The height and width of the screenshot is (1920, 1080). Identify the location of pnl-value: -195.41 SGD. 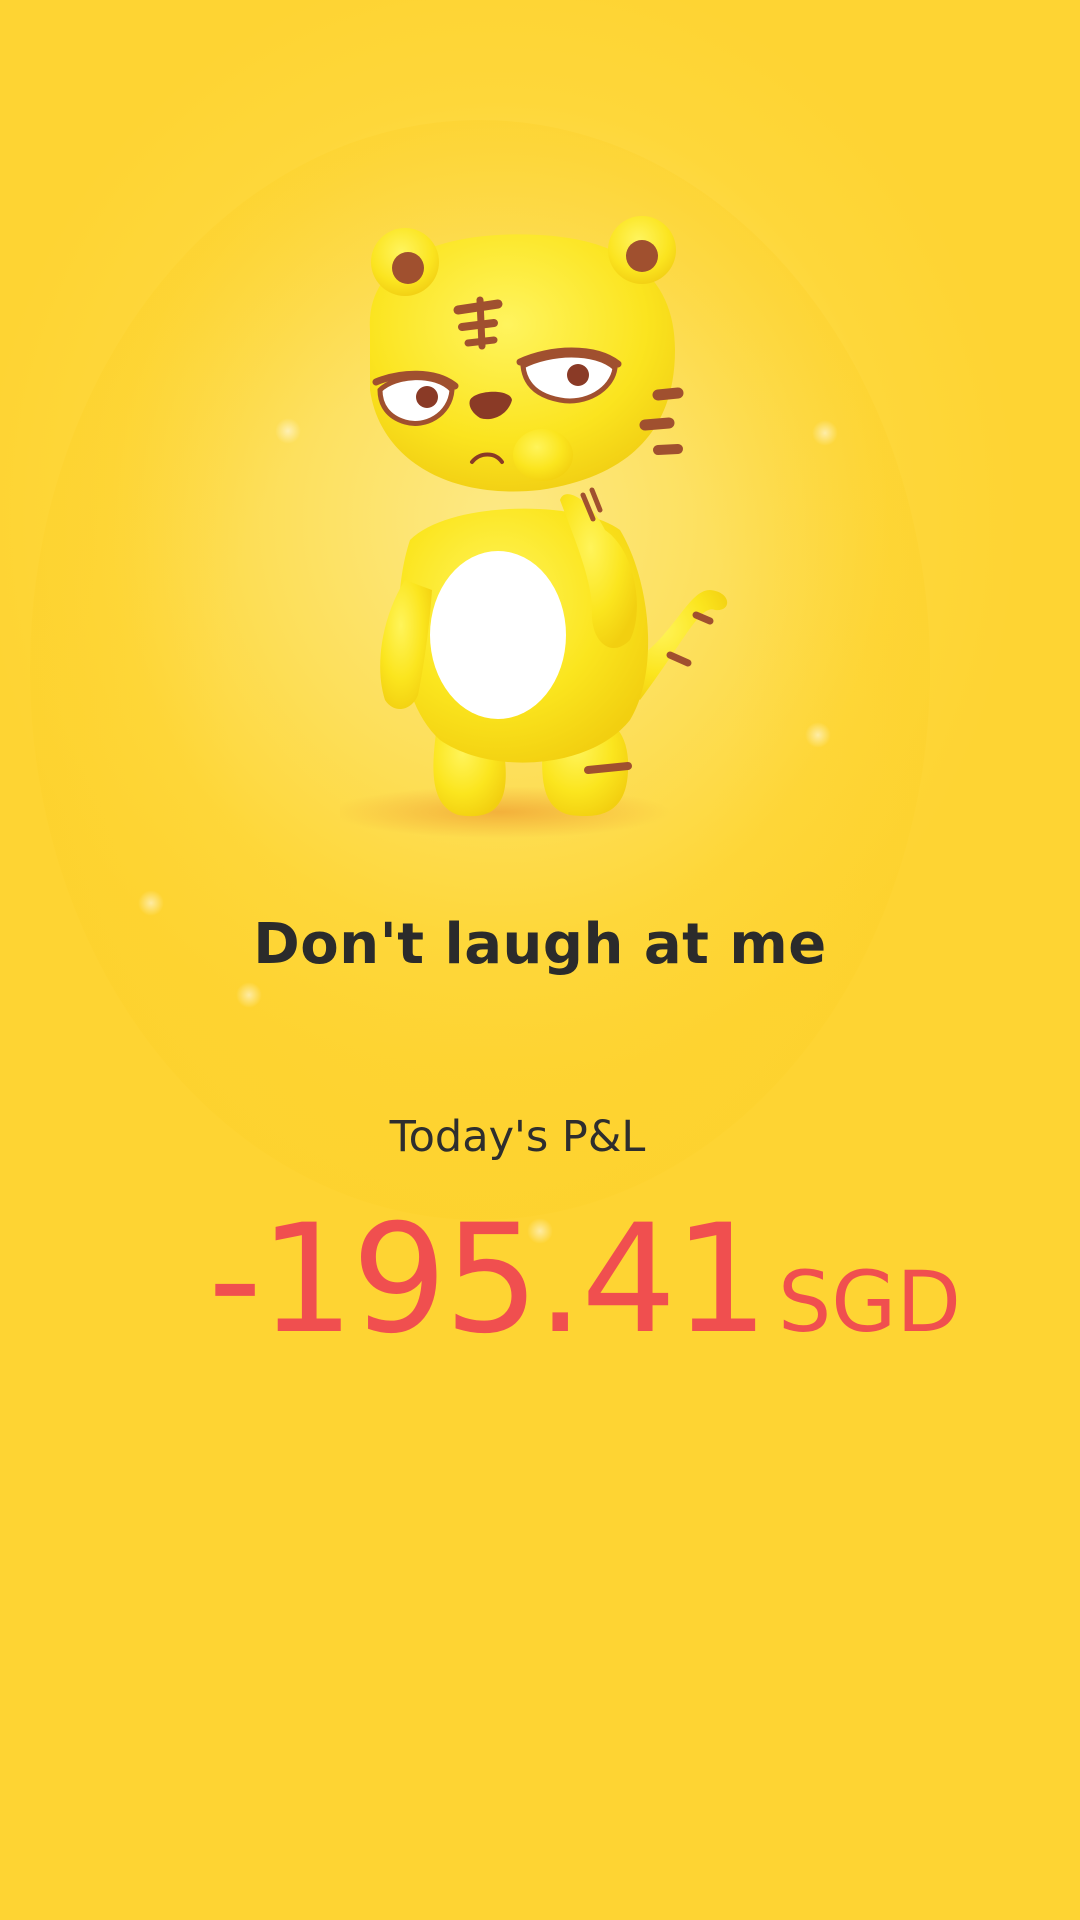
(584, 1280).